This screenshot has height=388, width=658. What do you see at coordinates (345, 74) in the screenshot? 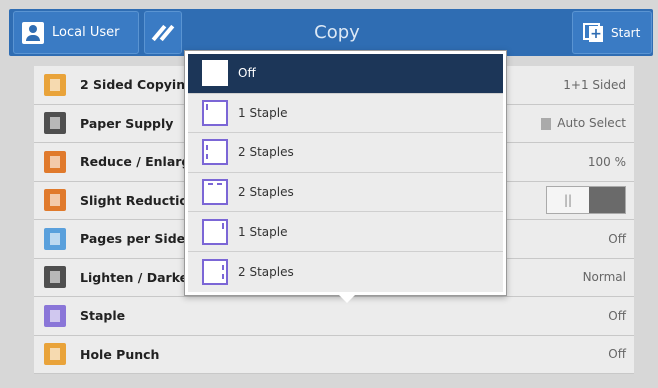
I see `staple-option-off: Off` at bounding box center [345, 74].